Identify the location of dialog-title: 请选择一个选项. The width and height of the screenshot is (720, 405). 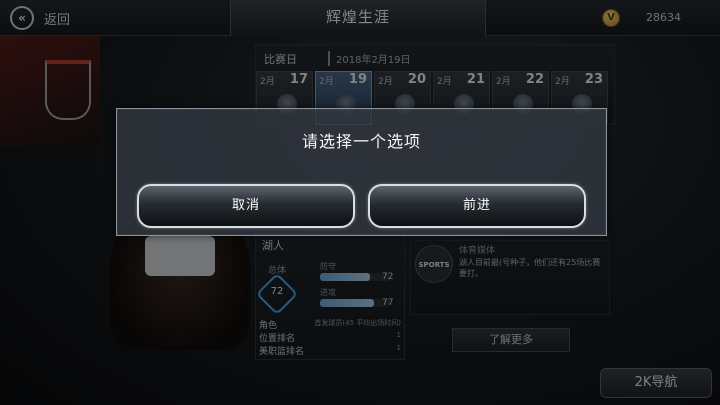
(361, 141).